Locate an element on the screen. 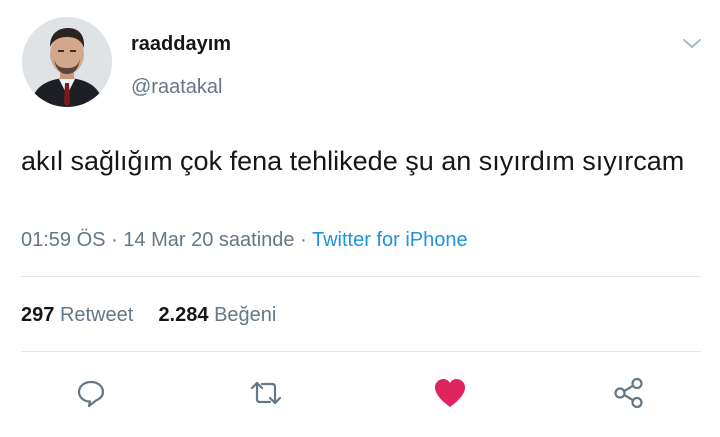  user-handle: @raatakal is located at coordinates (176, 87).